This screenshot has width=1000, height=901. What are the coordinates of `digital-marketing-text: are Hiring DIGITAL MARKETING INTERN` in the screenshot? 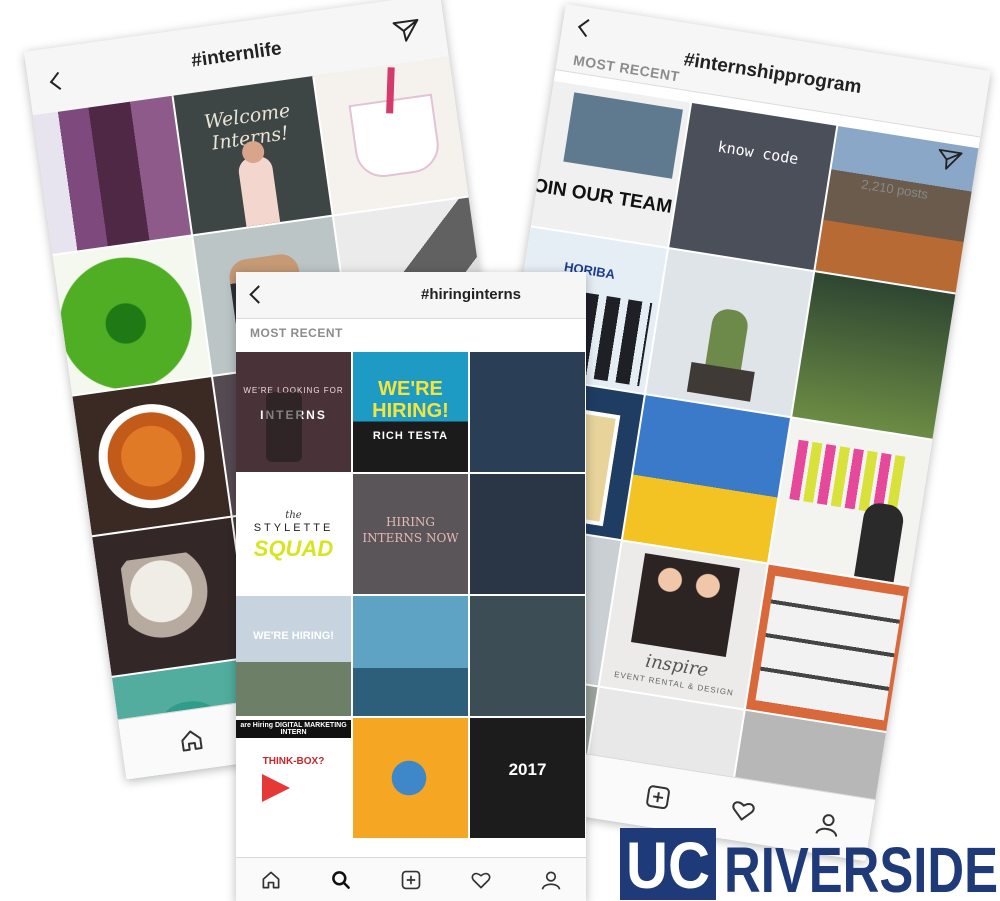 It's located at (293, 729).